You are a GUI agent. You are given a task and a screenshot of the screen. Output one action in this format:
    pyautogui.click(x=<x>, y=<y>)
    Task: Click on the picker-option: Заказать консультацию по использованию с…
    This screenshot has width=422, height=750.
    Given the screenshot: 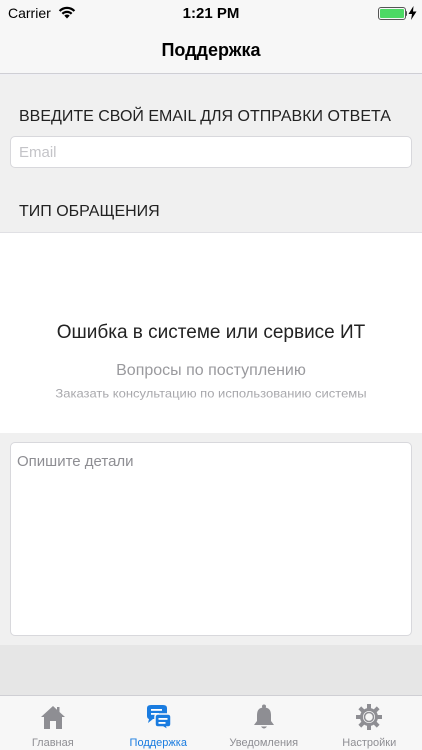 What is the action you would take?
    pyautogui.click(x=211, y=394)
    